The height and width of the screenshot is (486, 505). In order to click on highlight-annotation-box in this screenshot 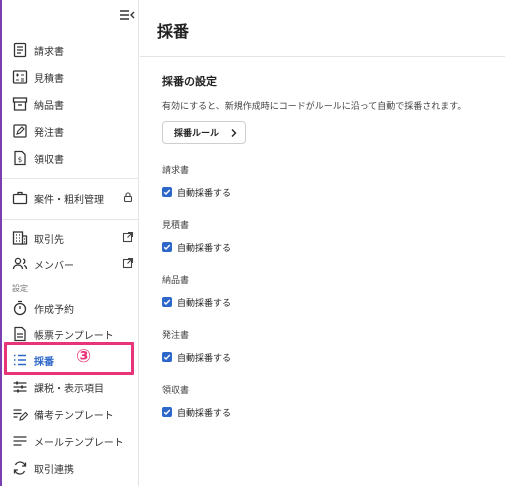, I will do `click(69, 358)`.